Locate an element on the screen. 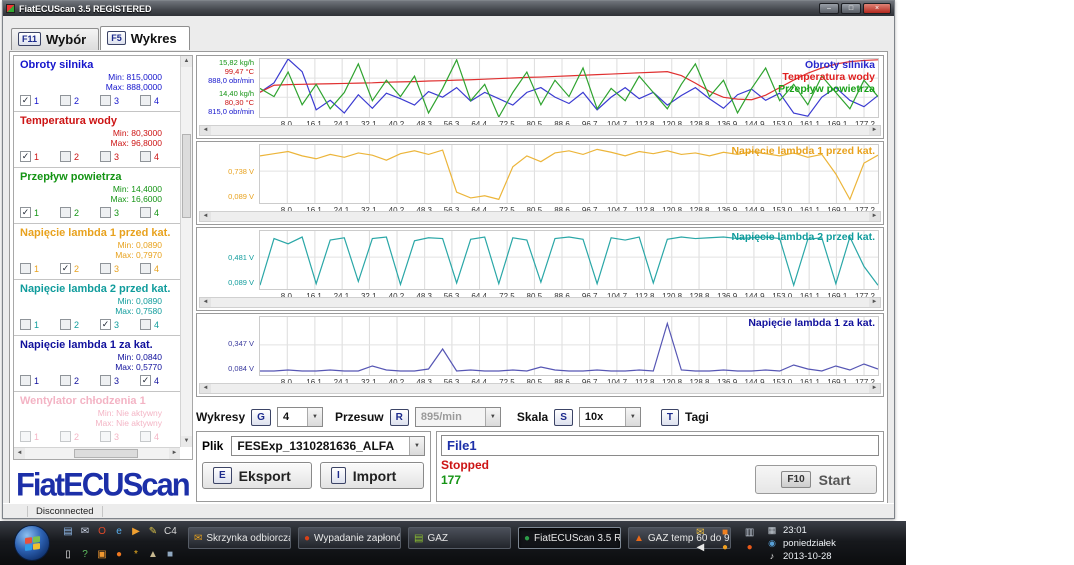  tray-icon-4: ◀ is located at coordinates (700, 548).